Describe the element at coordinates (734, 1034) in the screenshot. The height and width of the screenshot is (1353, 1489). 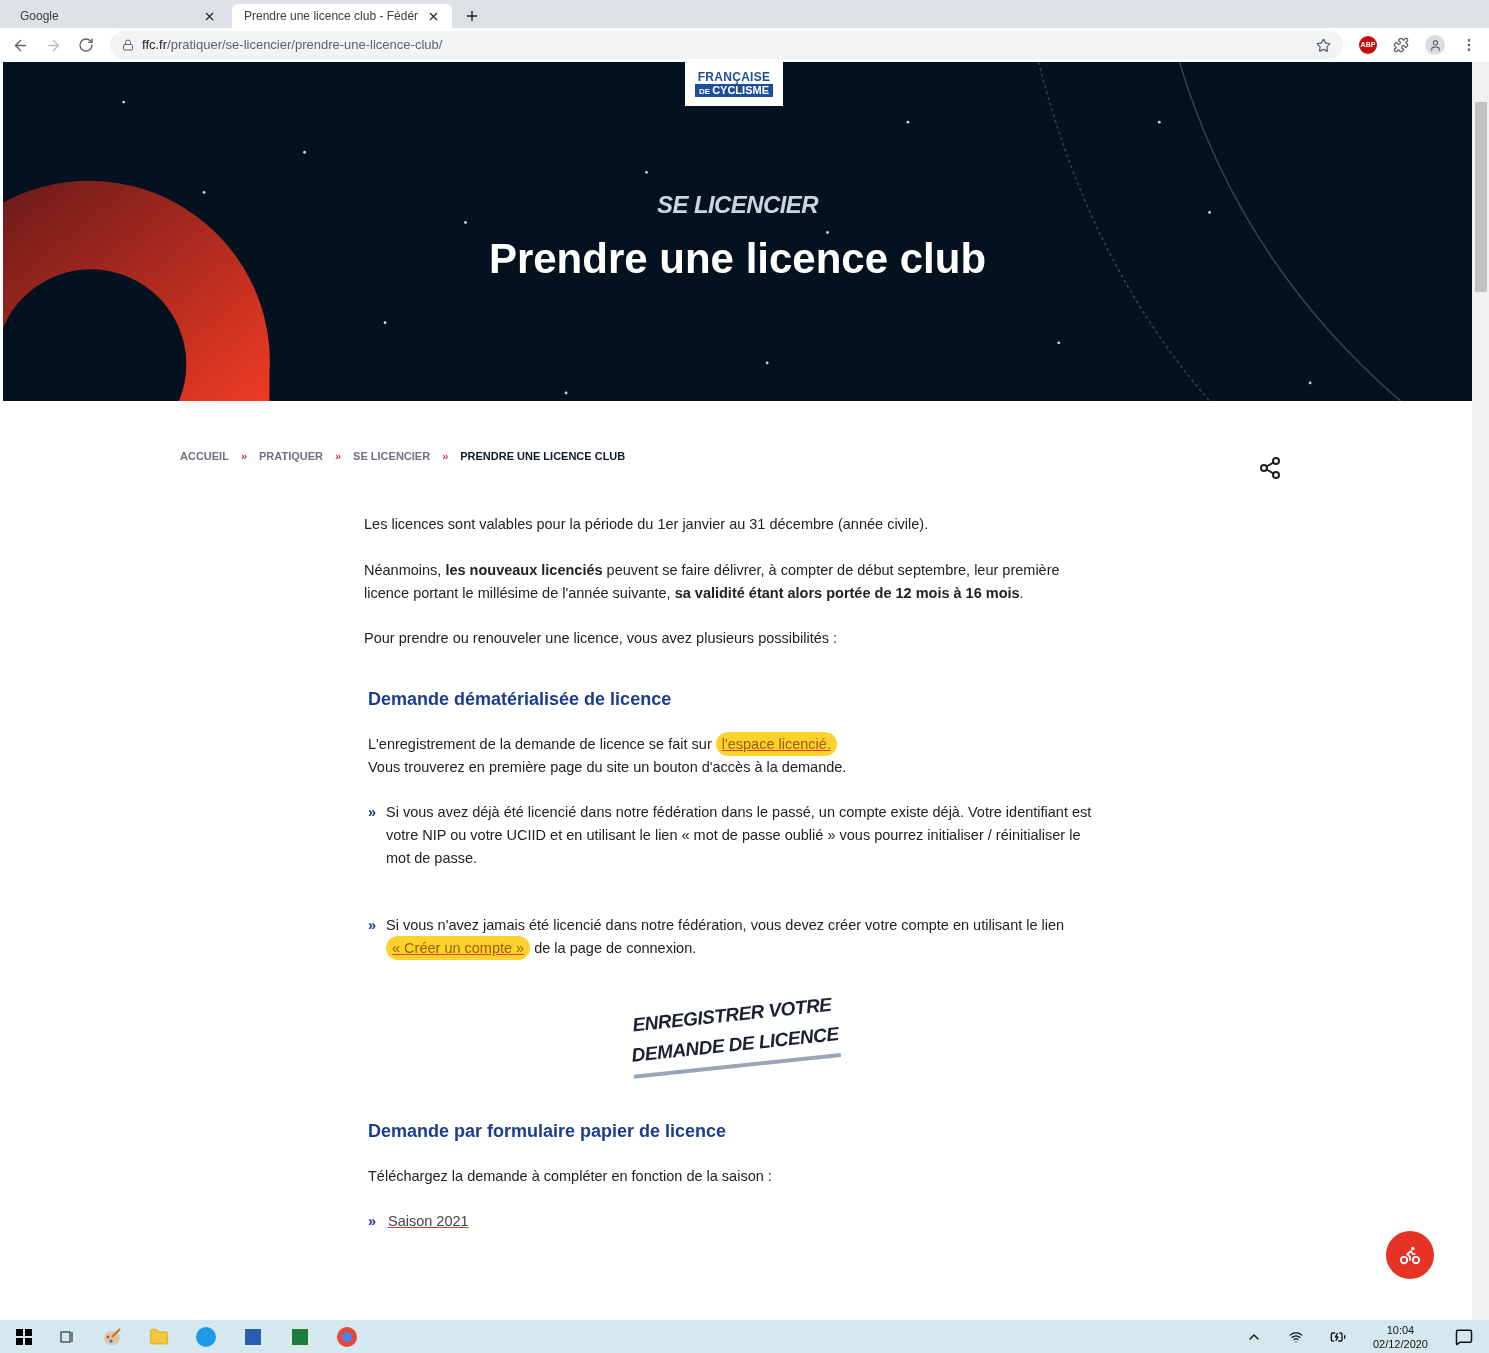
I see `register-request-button: ENREGISTRER VOTRE DEMANDE DE LICENCE` at that location.